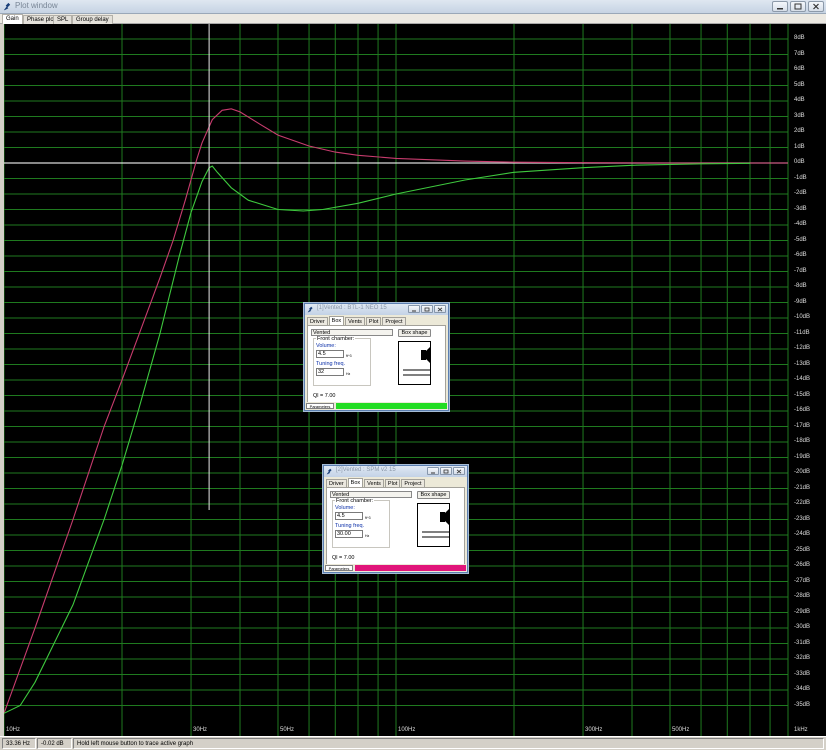  Describe the element at coordinates (13, 730) in the screenshot. I see `x-axis-label: 10Hz` at that location.